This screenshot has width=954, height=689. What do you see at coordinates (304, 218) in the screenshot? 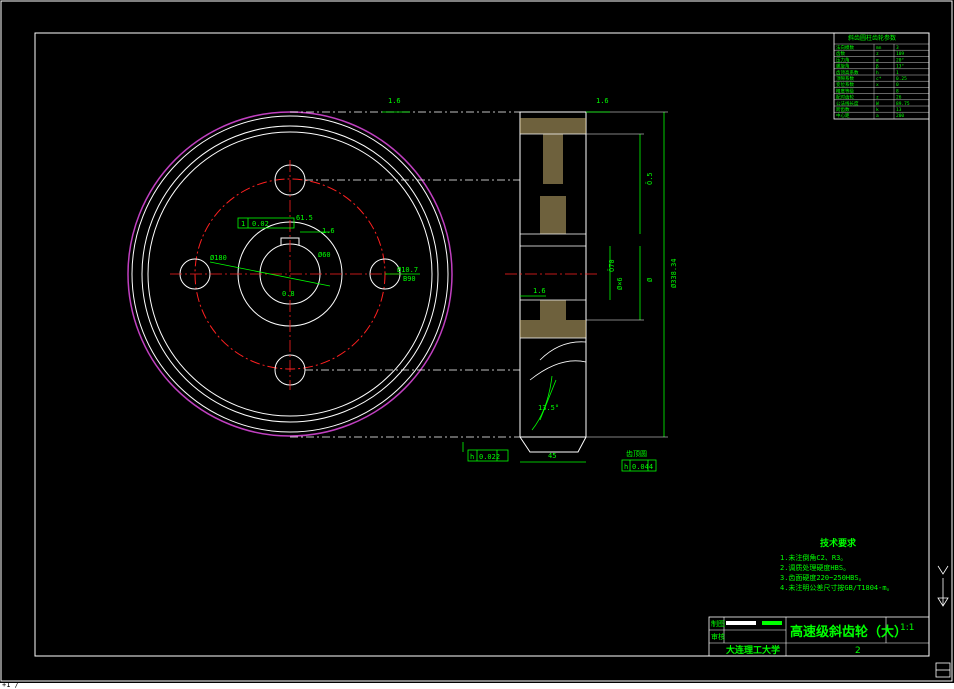
I see `keyway-dim-label: 61.5` at bounding box center [304, 218].